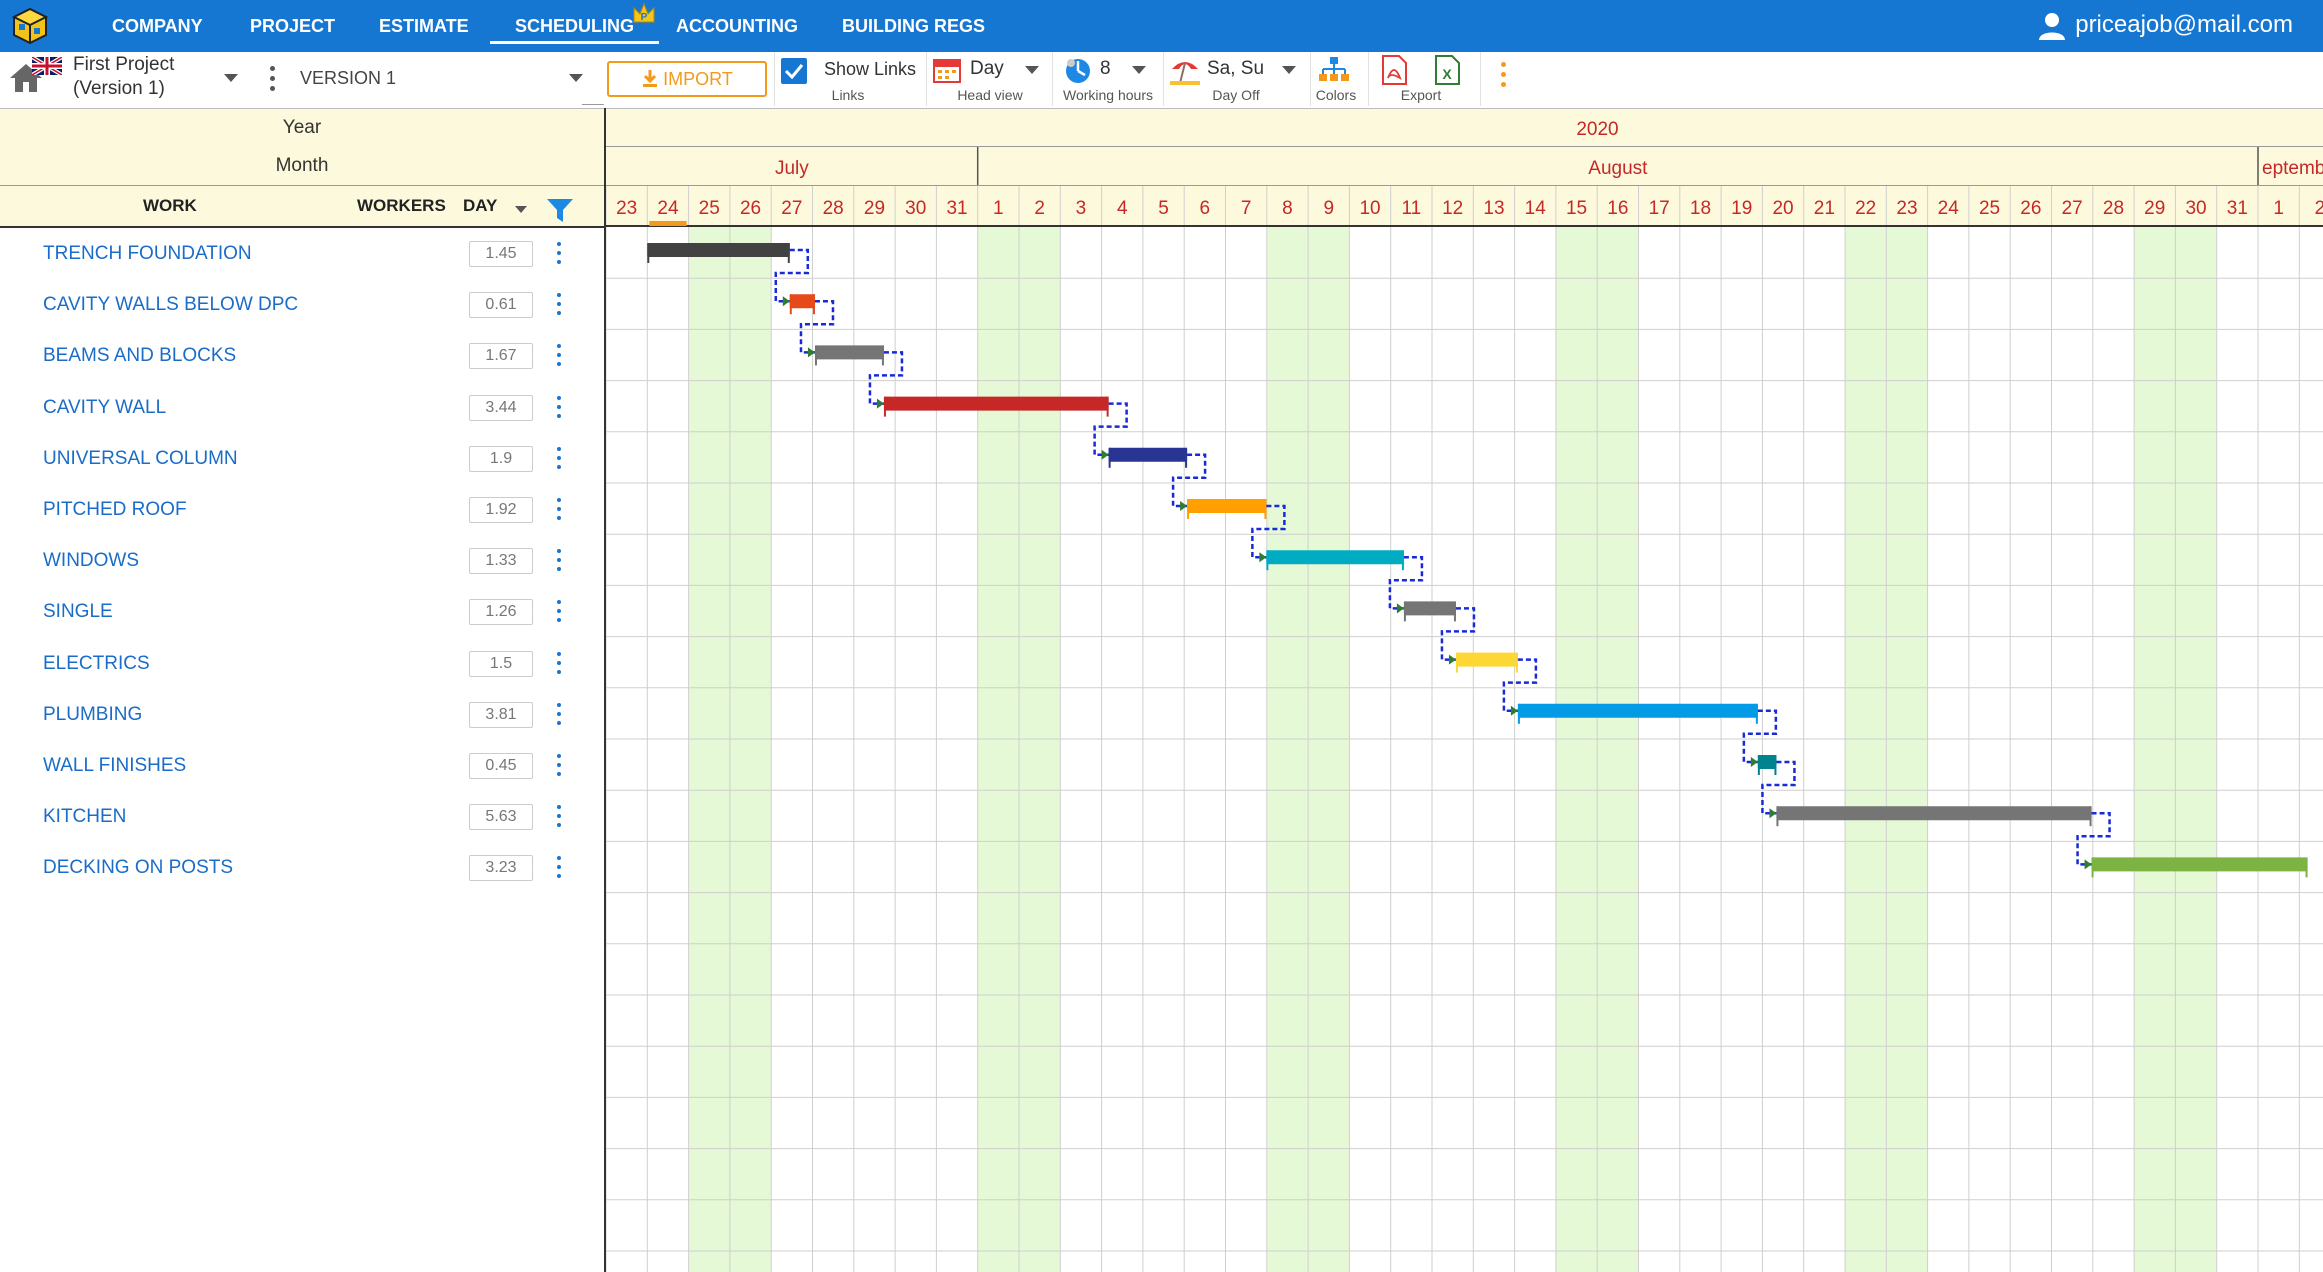  What do you see at coordinates (1782, 208) in the screenshot?
I see `day-label: 20` at bounding box center [1782, 208].